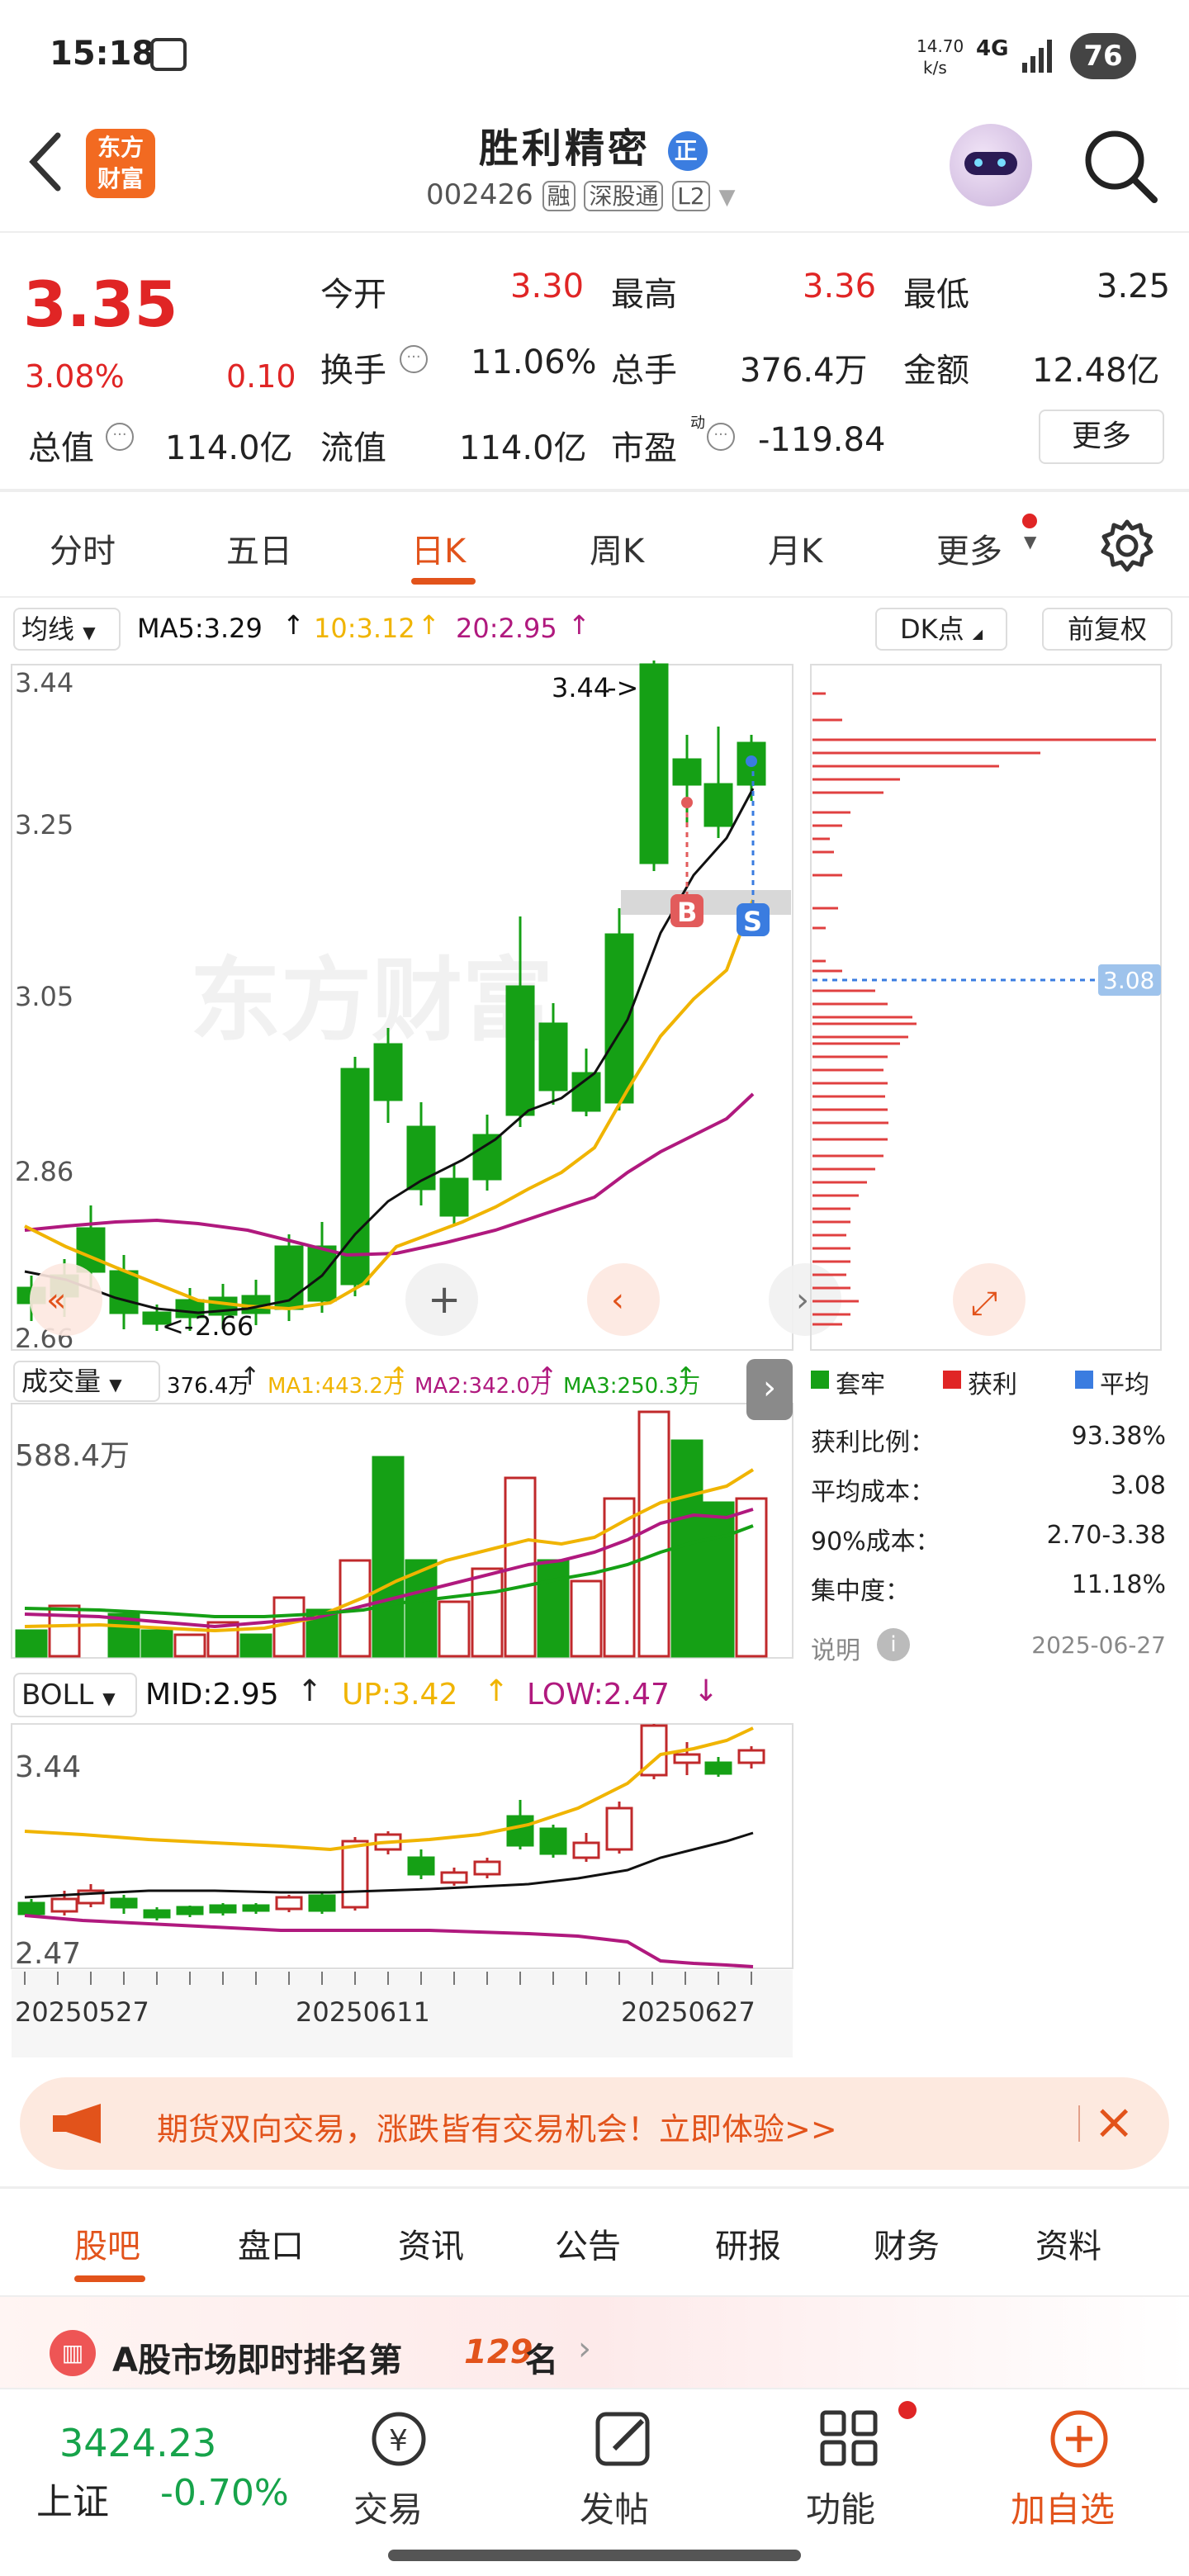 Image resolution: width=1189 pixels, height=2576 pixels. I want to click on gear-icon, so click(1127, 546).